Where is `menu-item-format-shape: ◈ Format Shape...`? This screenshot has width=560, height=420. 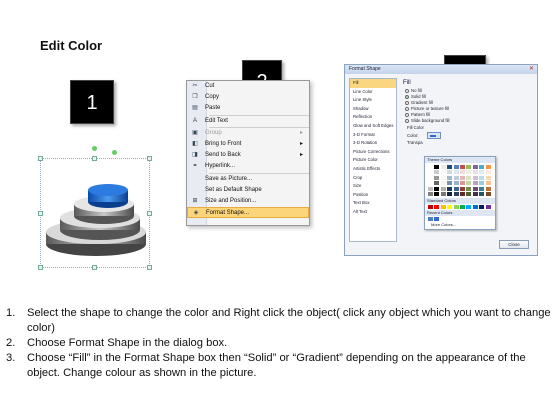
menu-item-format-shape: ◈ Format Shape... is located at coordinates (248, 213).